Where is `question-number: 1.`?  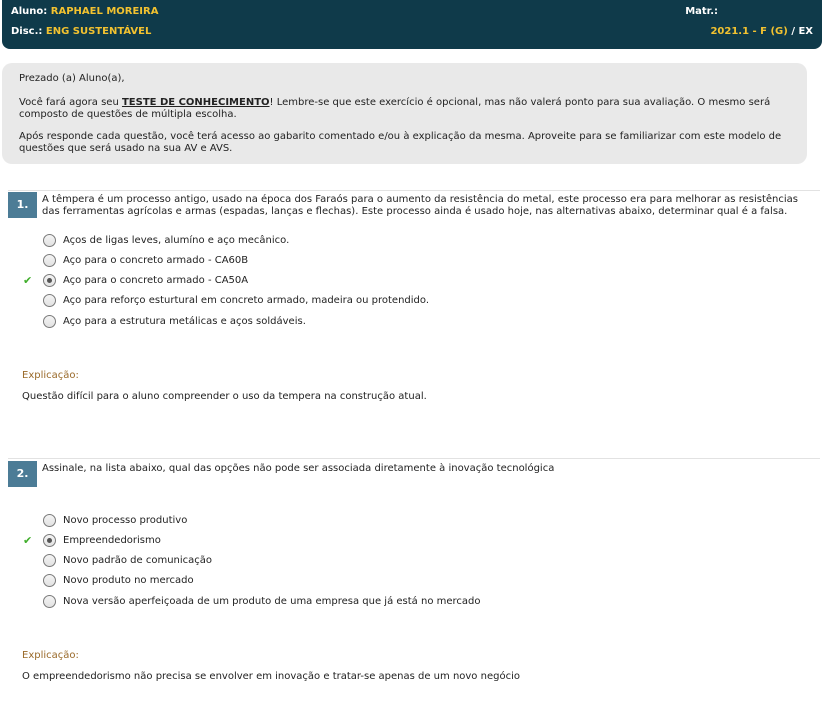 question-number: 1. is located at coordinates (22, 205).